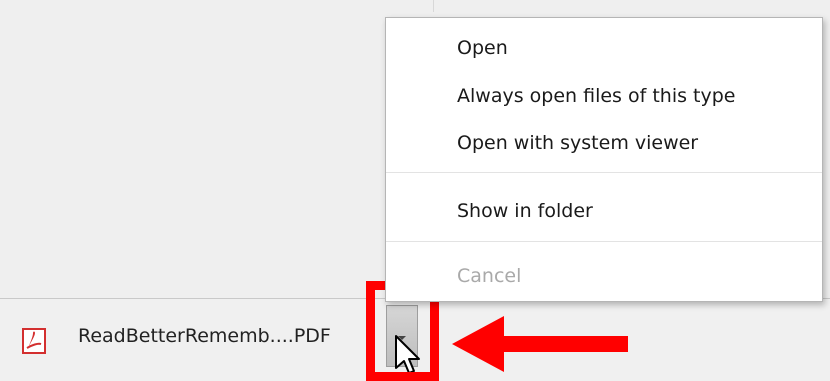  Describe the element at coordinates (540, 344) in the screenshot. I see `annotation-arrow-icon` at that location.